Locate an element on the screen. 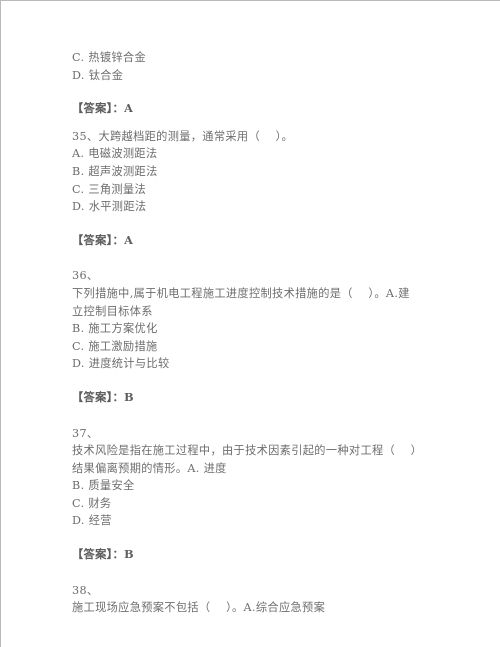 The height and width of the screenshot is (647, 500). question-number: 38、 is located at coordinates (85, 590).